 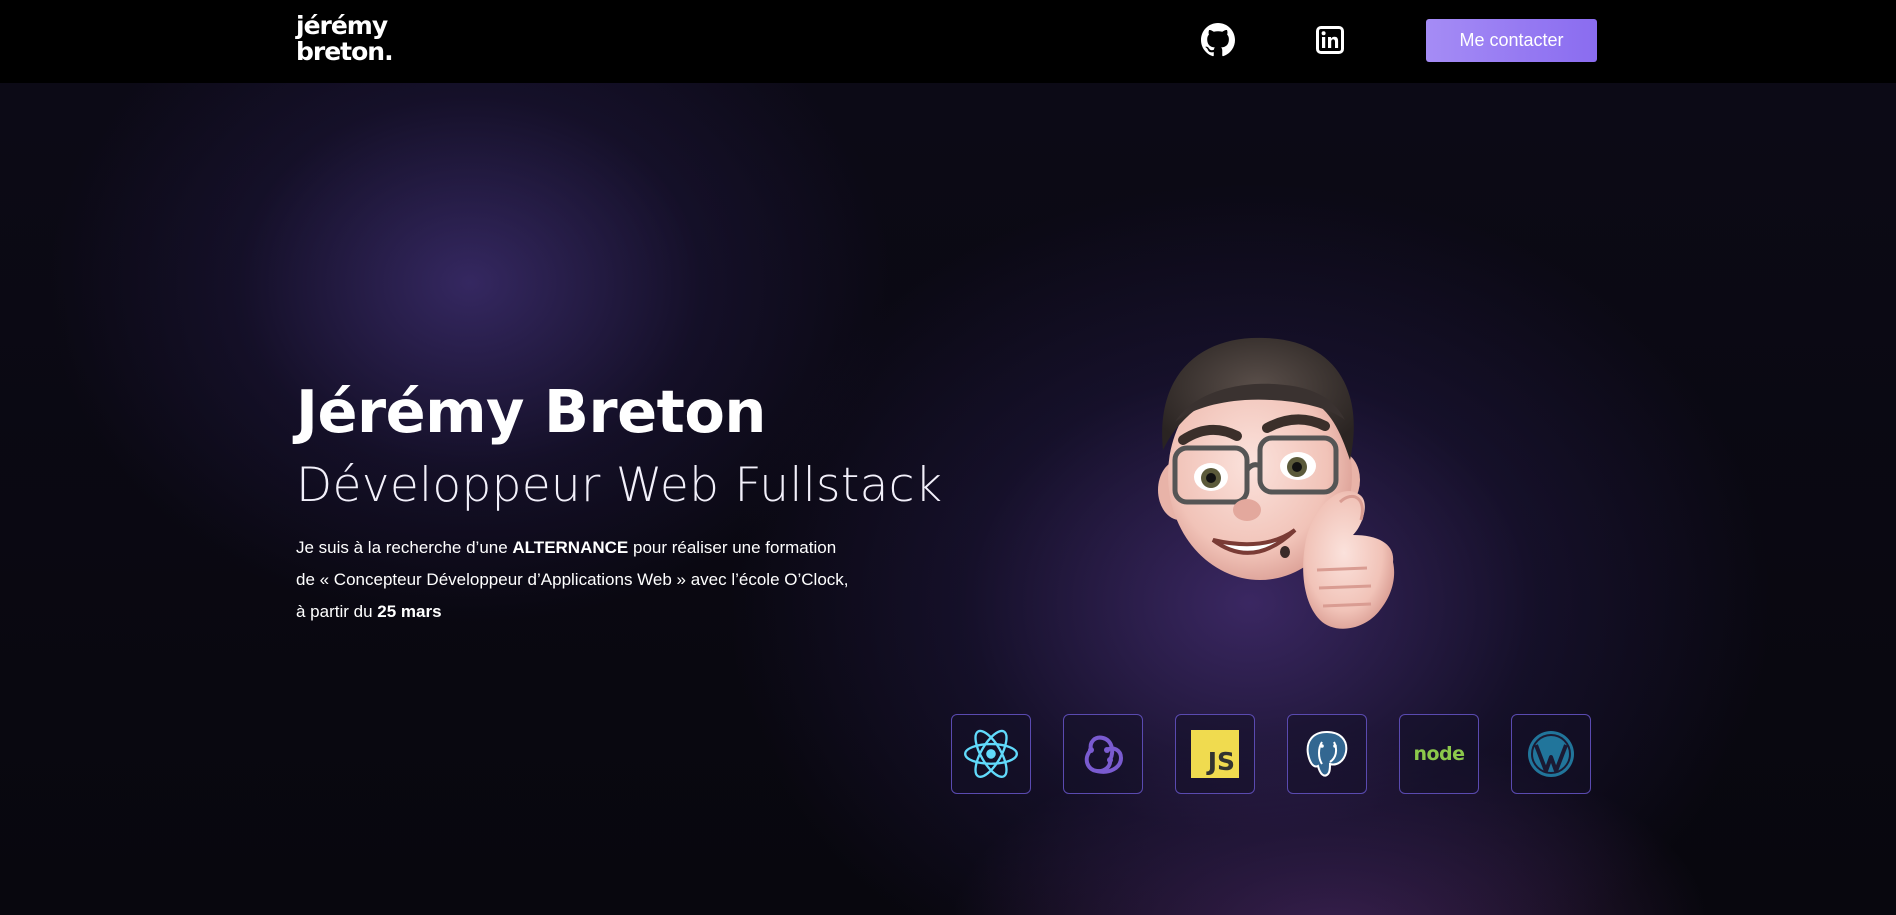 I want to click on linkedin-icon, so click(x=1330, y=40).